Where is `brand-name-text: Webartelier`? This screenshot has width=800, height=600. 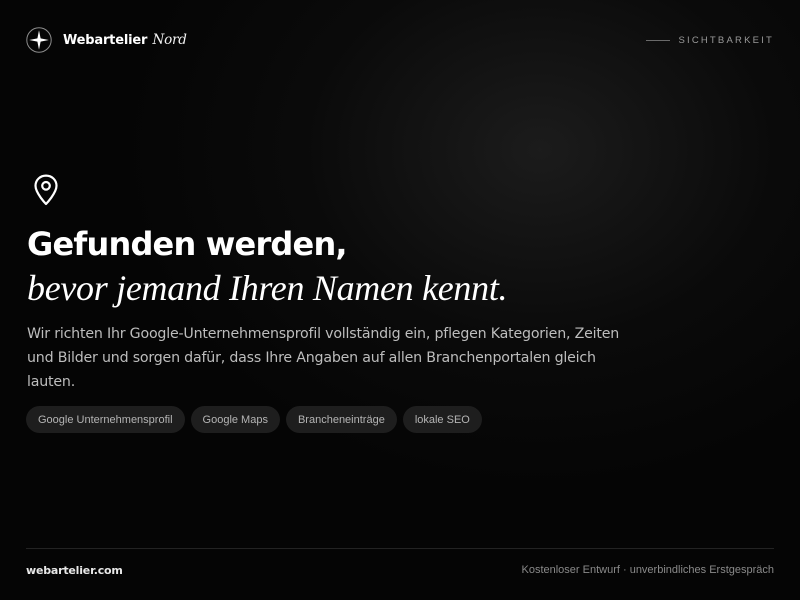
brand-name-text: Webartelier is located at coordinates (105, 40).